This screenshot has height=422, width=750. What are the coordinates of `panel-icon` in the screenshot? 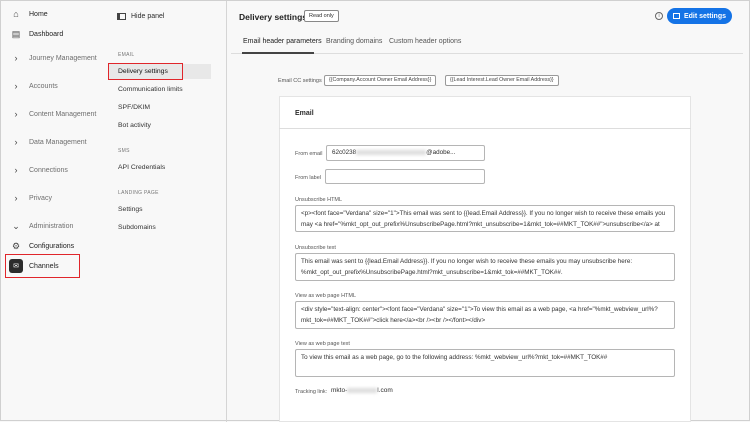 It's located at (121, 16).